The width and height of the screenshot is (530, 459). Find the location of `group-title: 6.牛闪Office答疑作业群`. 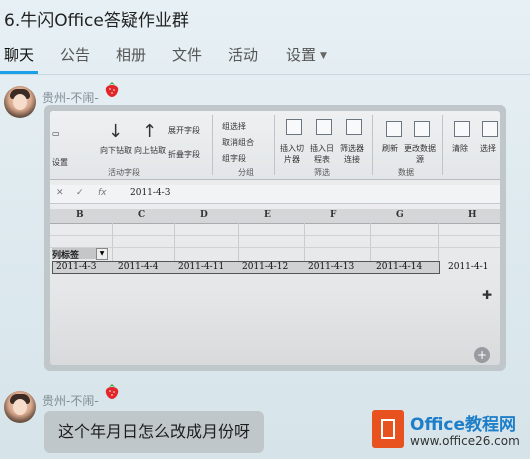

group-title: 6.牛闪Office答疑作业群 is located at coordinates (96, 21).